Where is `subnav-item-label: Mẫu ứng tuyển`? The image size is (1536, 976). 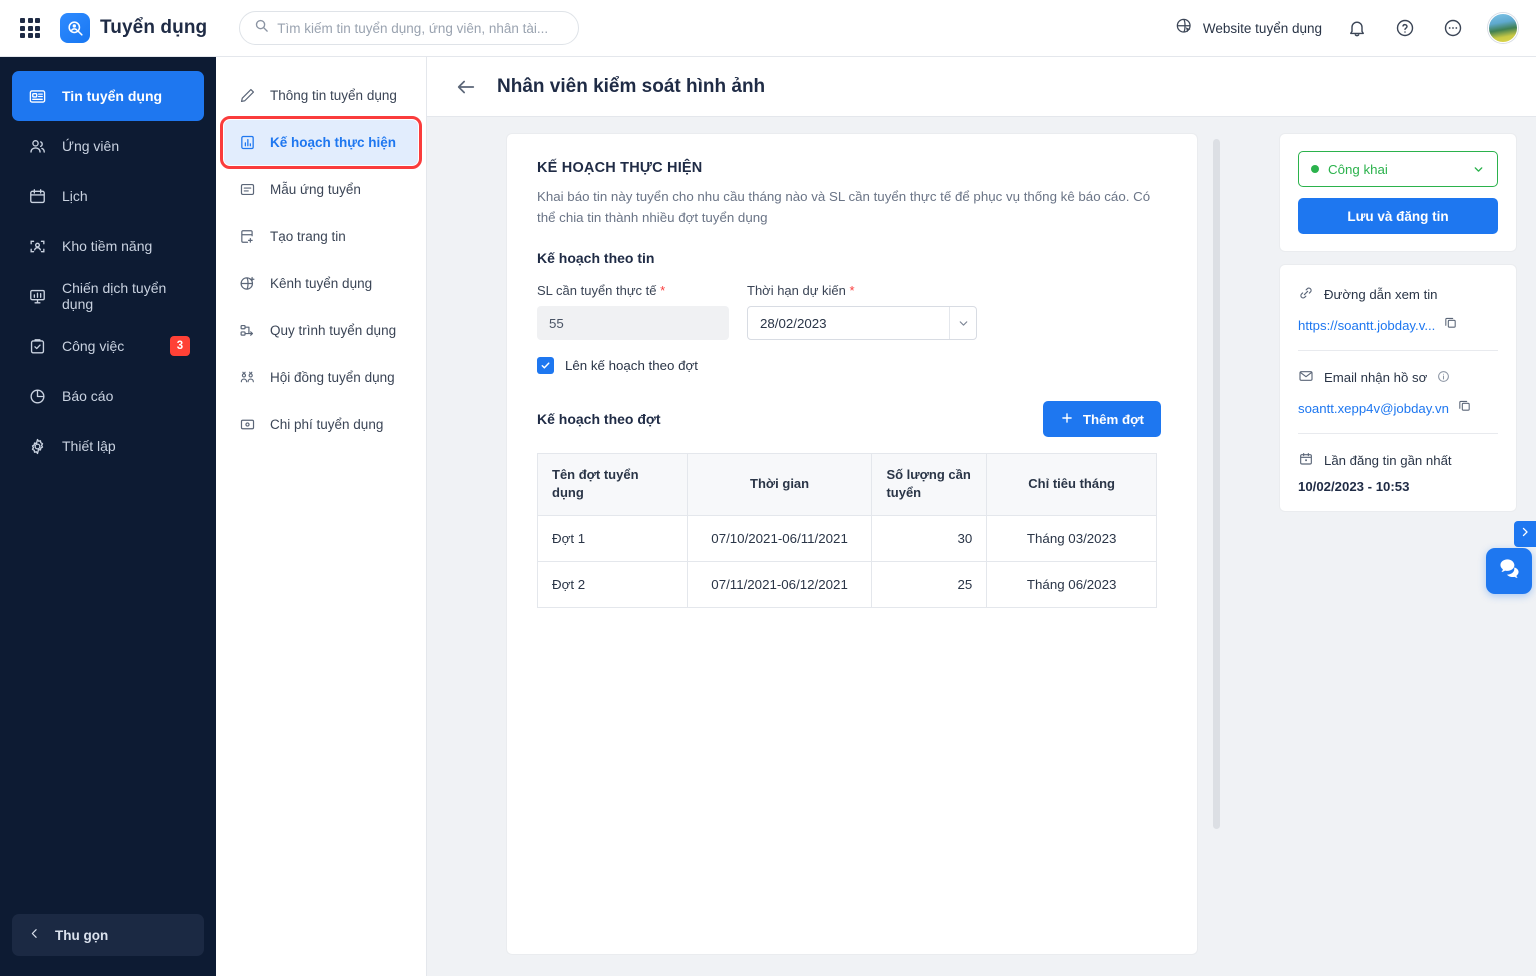 subnav-item-label: Mẫu ứng tuyển is located at coordinates (315, 189).